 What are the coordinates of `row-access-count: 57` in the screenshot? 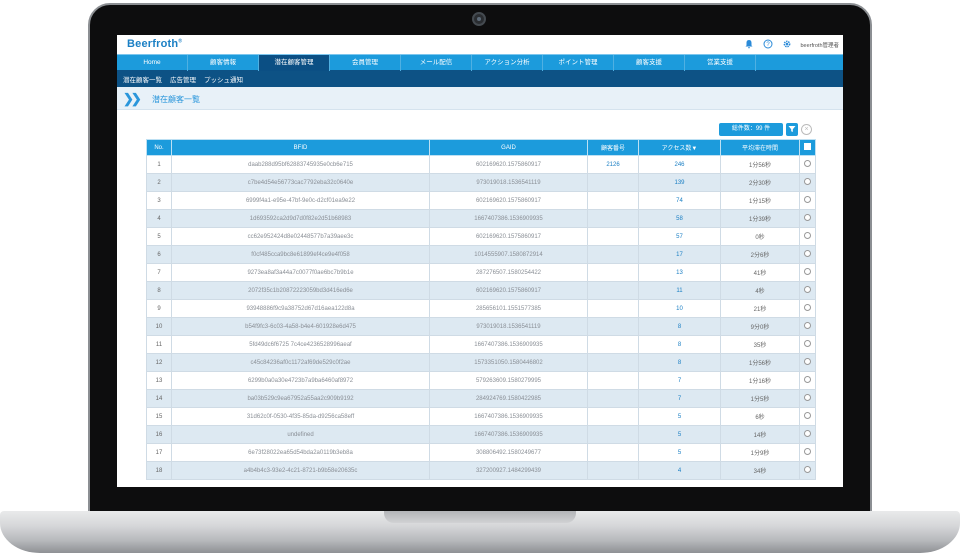 It's located at (679, 236).